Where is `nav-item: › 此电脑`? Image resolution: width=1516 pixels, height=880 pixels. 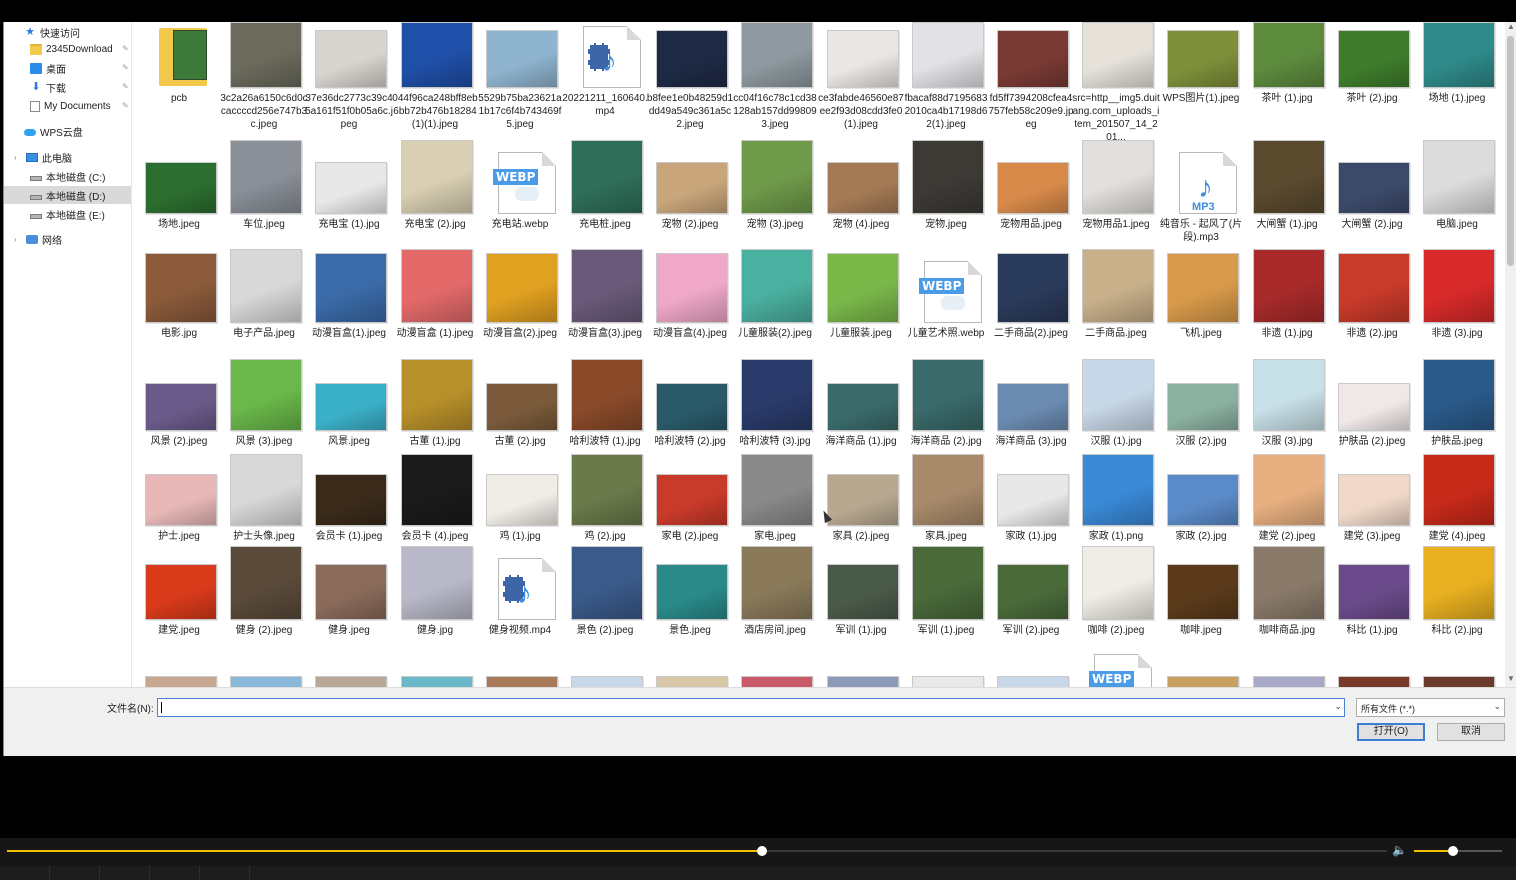
nav-item: › 此电脑 is located at coordinates (43, 157).